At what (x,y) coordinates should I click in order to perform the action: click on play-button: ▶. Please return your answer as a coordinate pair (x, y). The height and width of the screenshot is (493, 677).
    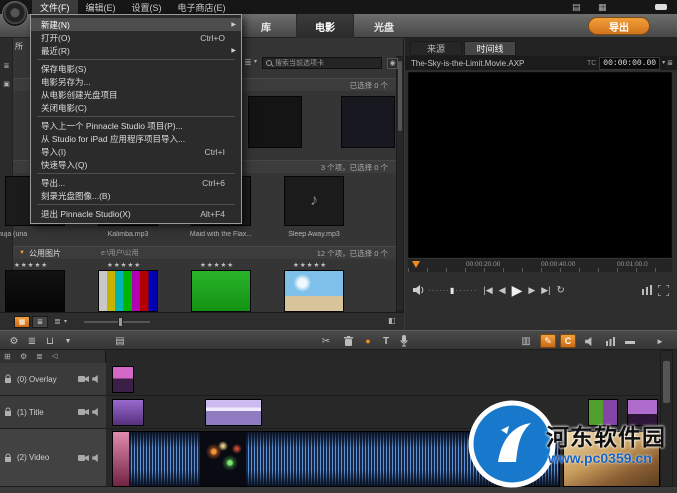
    Looking at the image, I should click on (517, 290).